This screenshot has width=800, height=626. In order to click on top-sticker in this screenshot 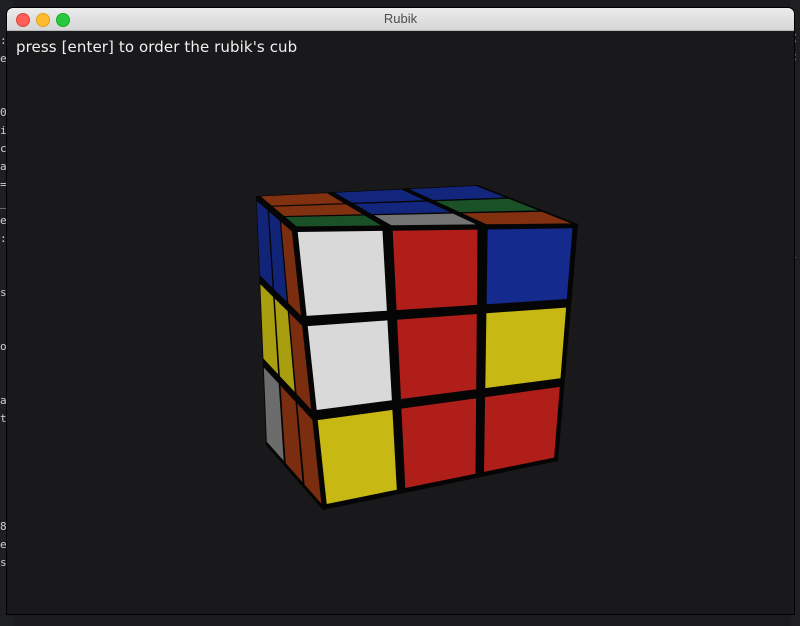, I will do `click(333, 221)`.